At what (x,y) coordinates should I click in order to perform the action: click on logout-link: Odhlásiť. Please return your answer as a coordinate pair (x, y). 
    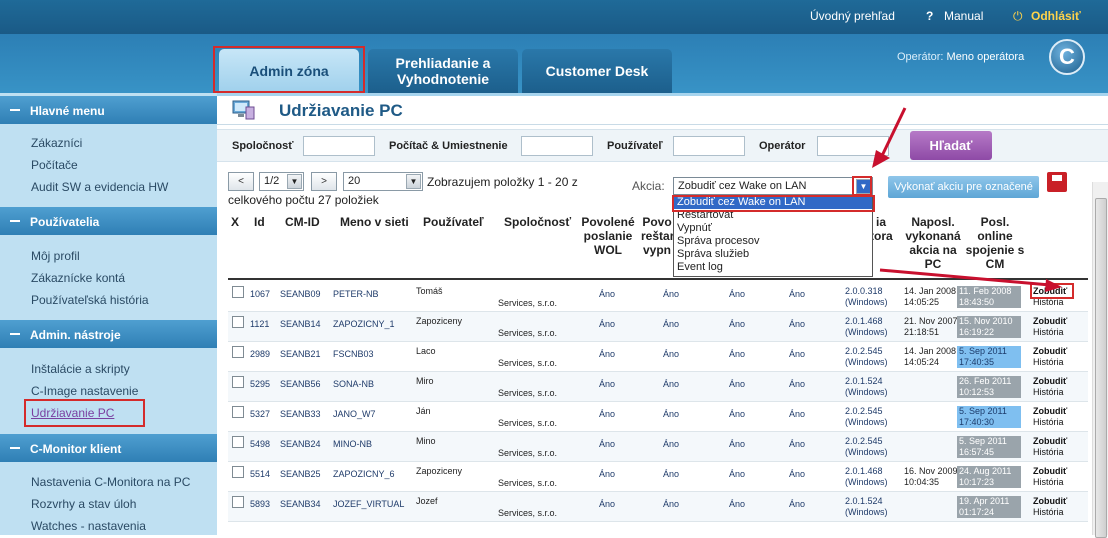
    Looking at the image, I should click on (1056, 16).